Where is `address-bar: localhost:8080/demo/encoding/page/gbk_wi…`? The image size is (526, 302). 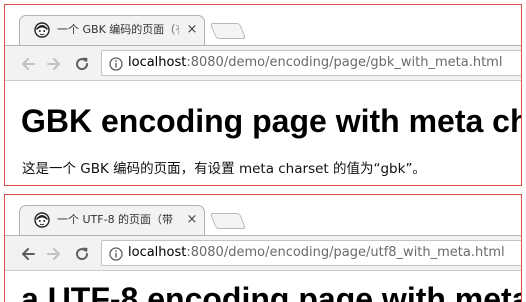
address-bar: localhost:8080/demo/encoding/page/gbk_wi… is located at coordinates (311, 63).